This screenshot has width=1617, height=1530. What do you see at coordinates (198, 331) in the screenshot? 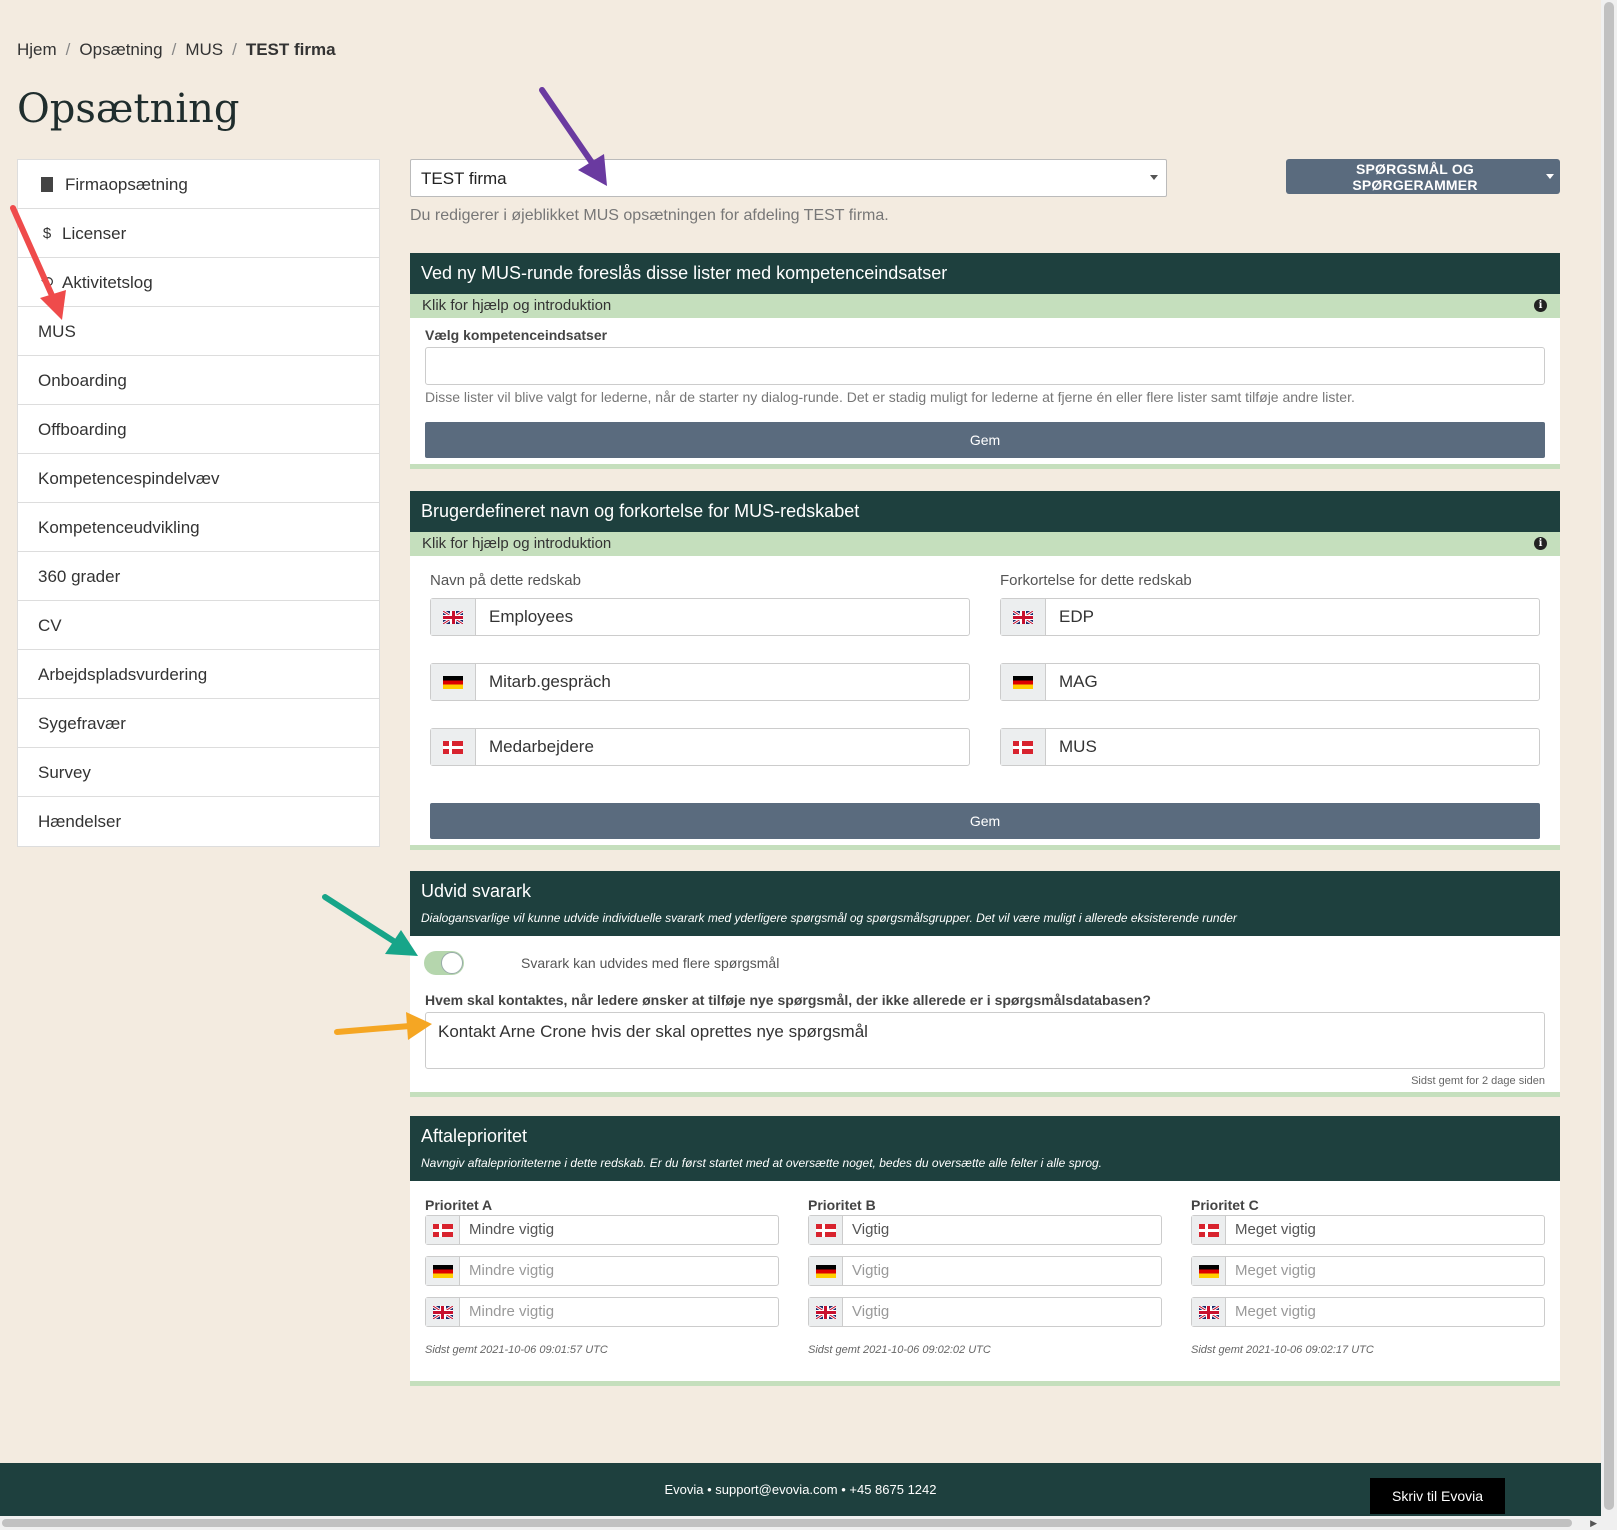
I see `sidebar-item-mus: MUS` at bounding box center [198, 331].